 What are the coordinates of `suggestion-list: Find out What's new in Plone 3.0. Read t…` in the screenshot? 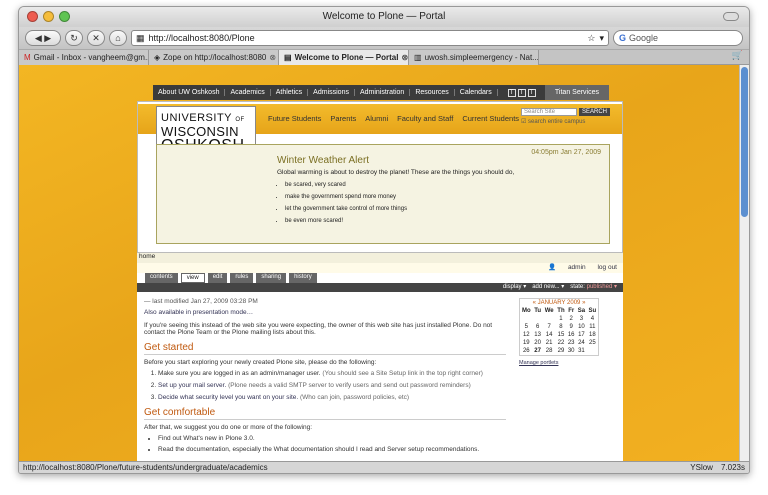 It's located at (332, 444).